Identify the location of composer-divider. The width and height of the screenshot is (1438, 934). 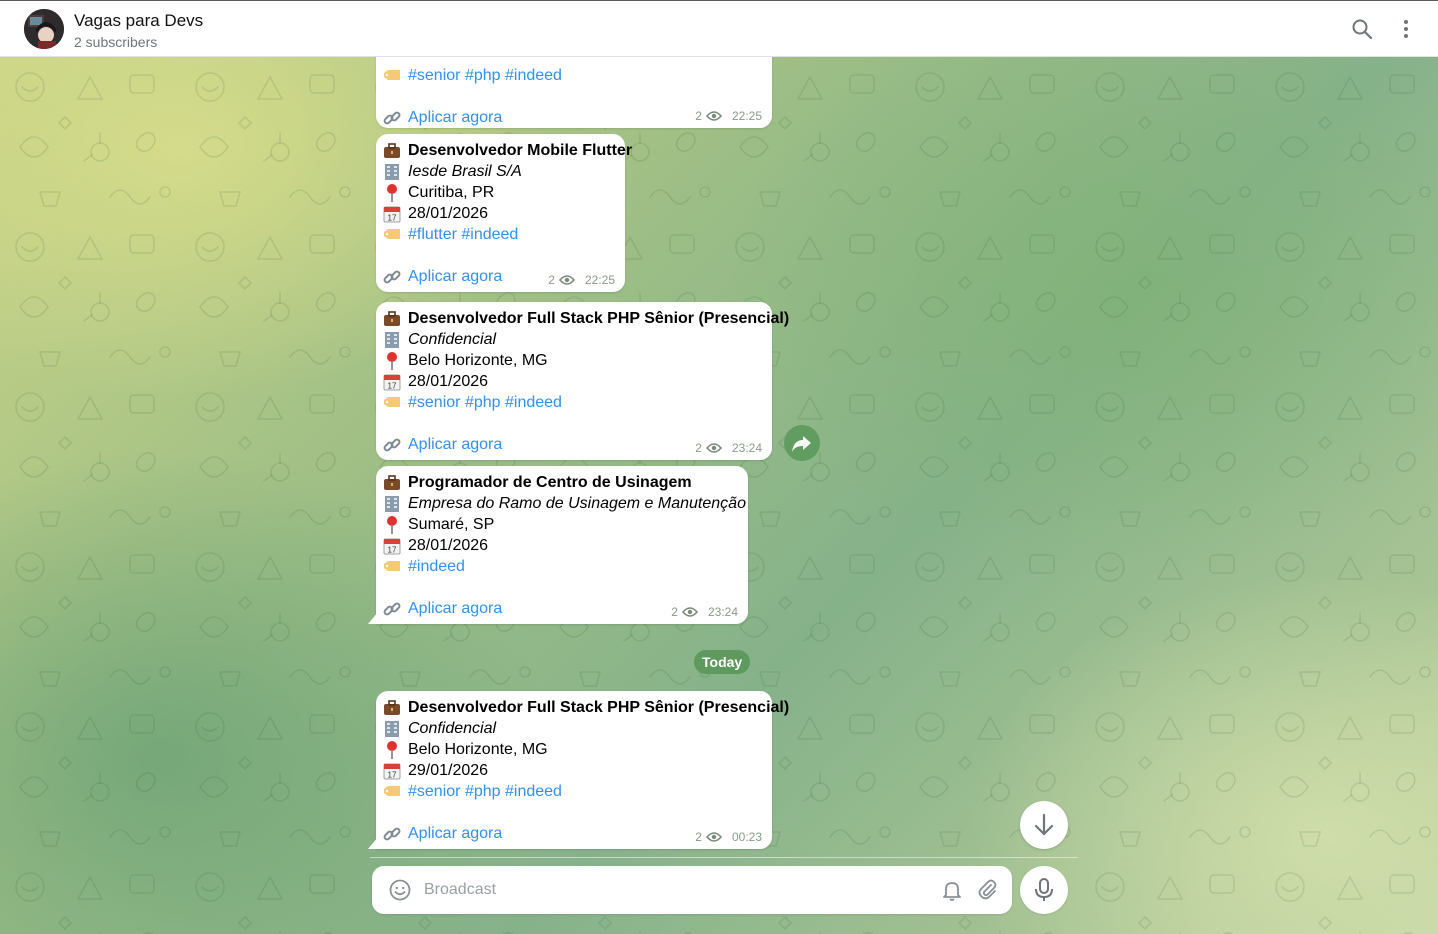
(724, 857).